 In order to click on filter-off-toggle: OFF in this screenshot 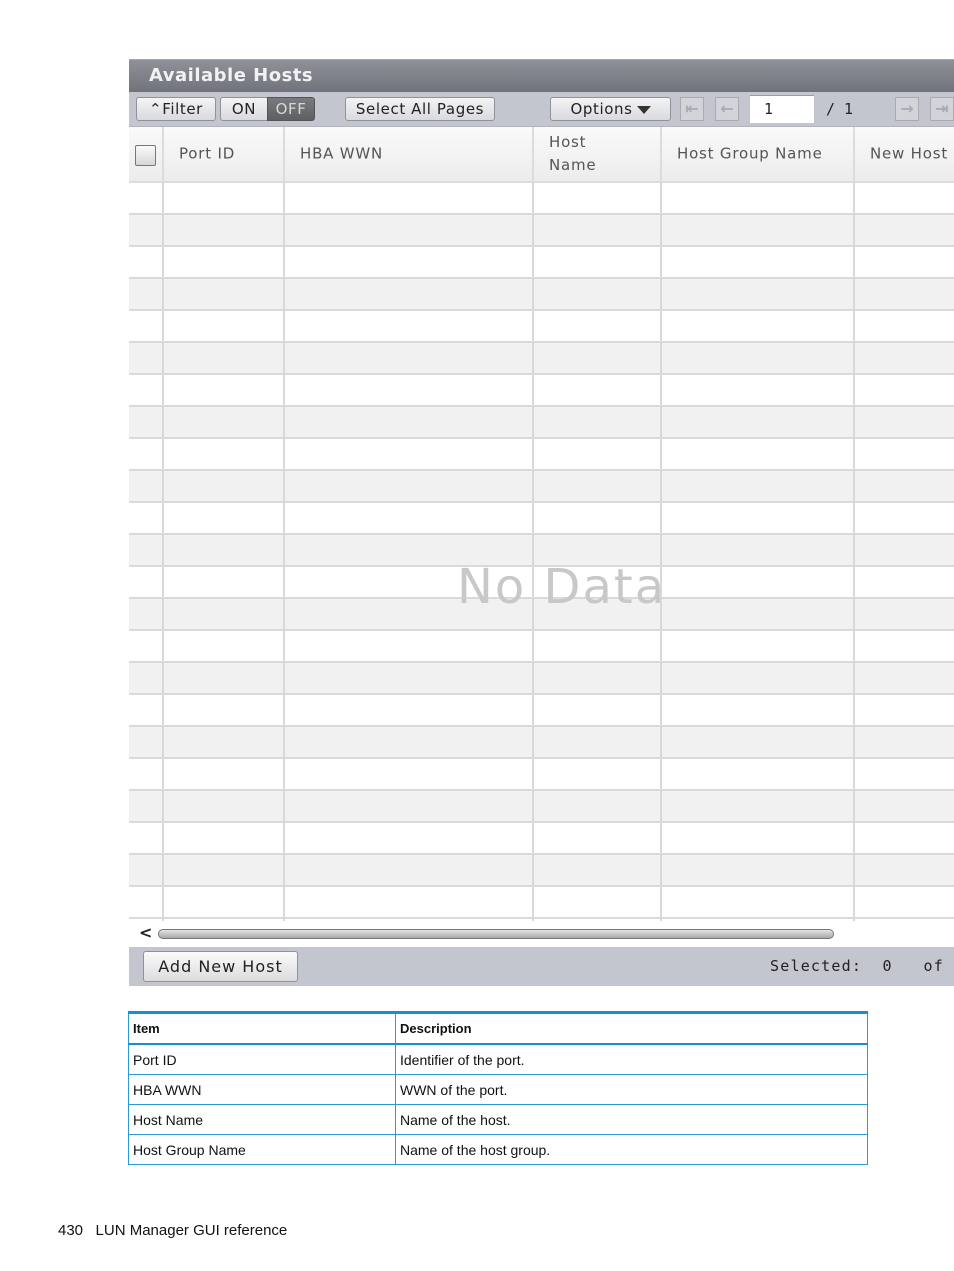, I will do `click(291, 109)`.